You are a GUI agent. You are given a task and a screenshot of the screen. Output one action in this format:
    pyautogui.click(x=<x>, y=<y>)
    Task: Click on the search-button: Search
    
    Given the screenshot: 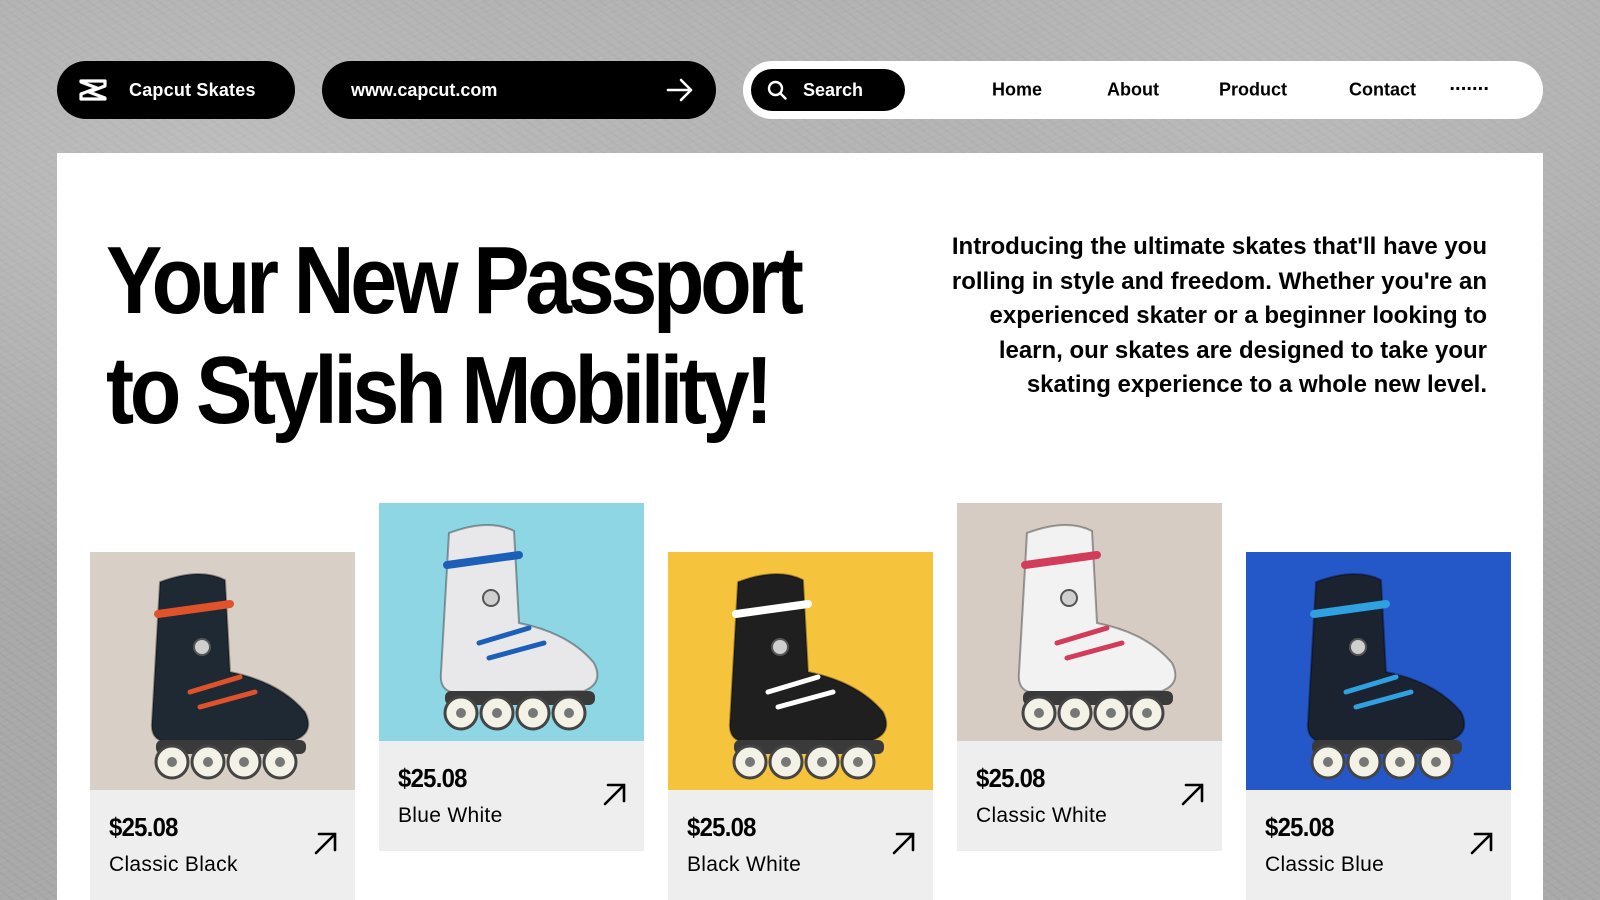 What is the action you would take?
    pyautogui.click(x=828, y=90)
    